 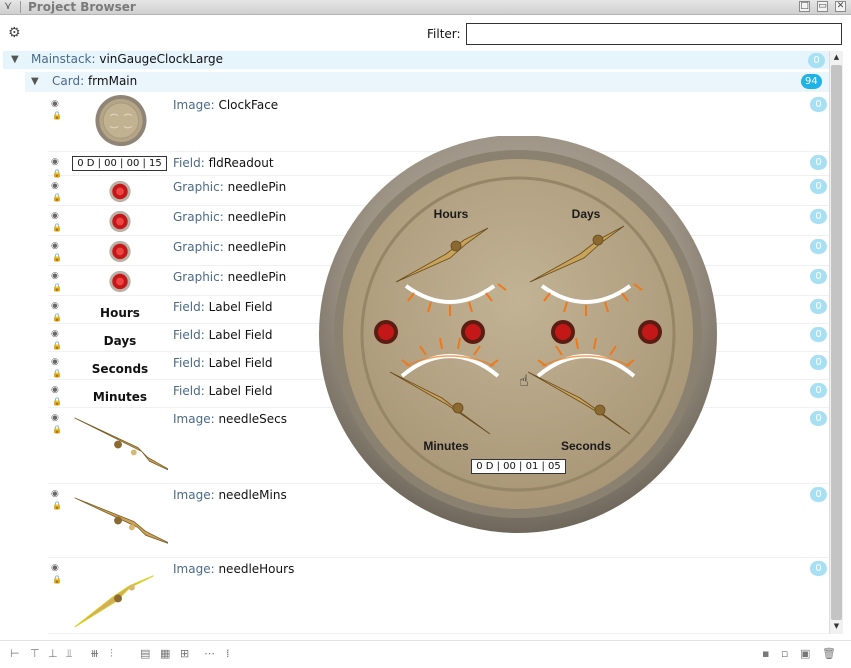 What do you see at coordinates (446, 446) in the screenshot?
I see `minutes-label: Minutes` at bounding box center [446, 446].